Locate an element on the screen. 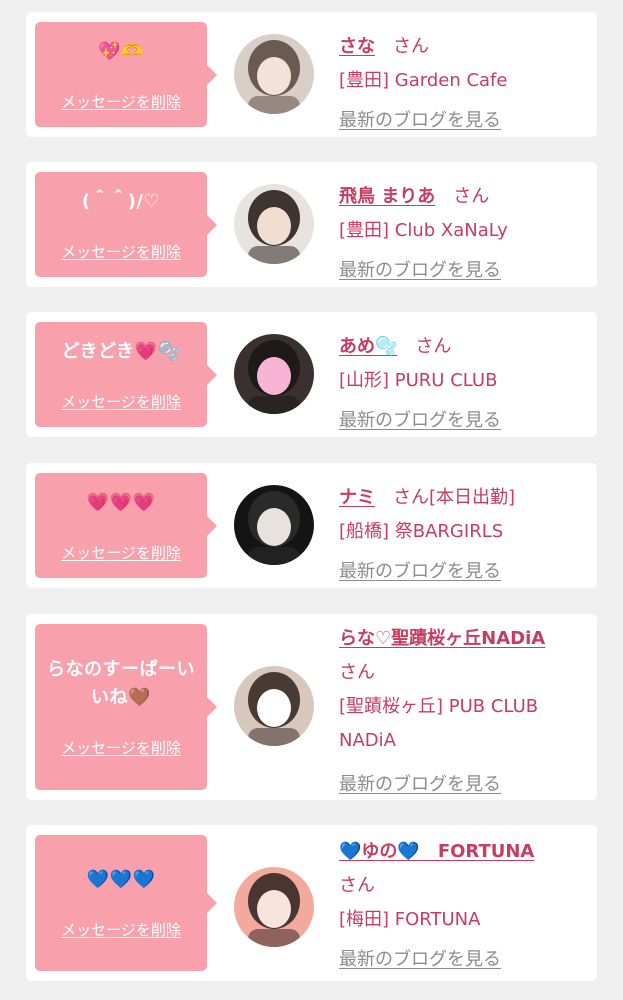 The image size is (623, 1000). message-bubble: (＾＾)/♡ メッセージを削除 is located at coordinates (126, 224).